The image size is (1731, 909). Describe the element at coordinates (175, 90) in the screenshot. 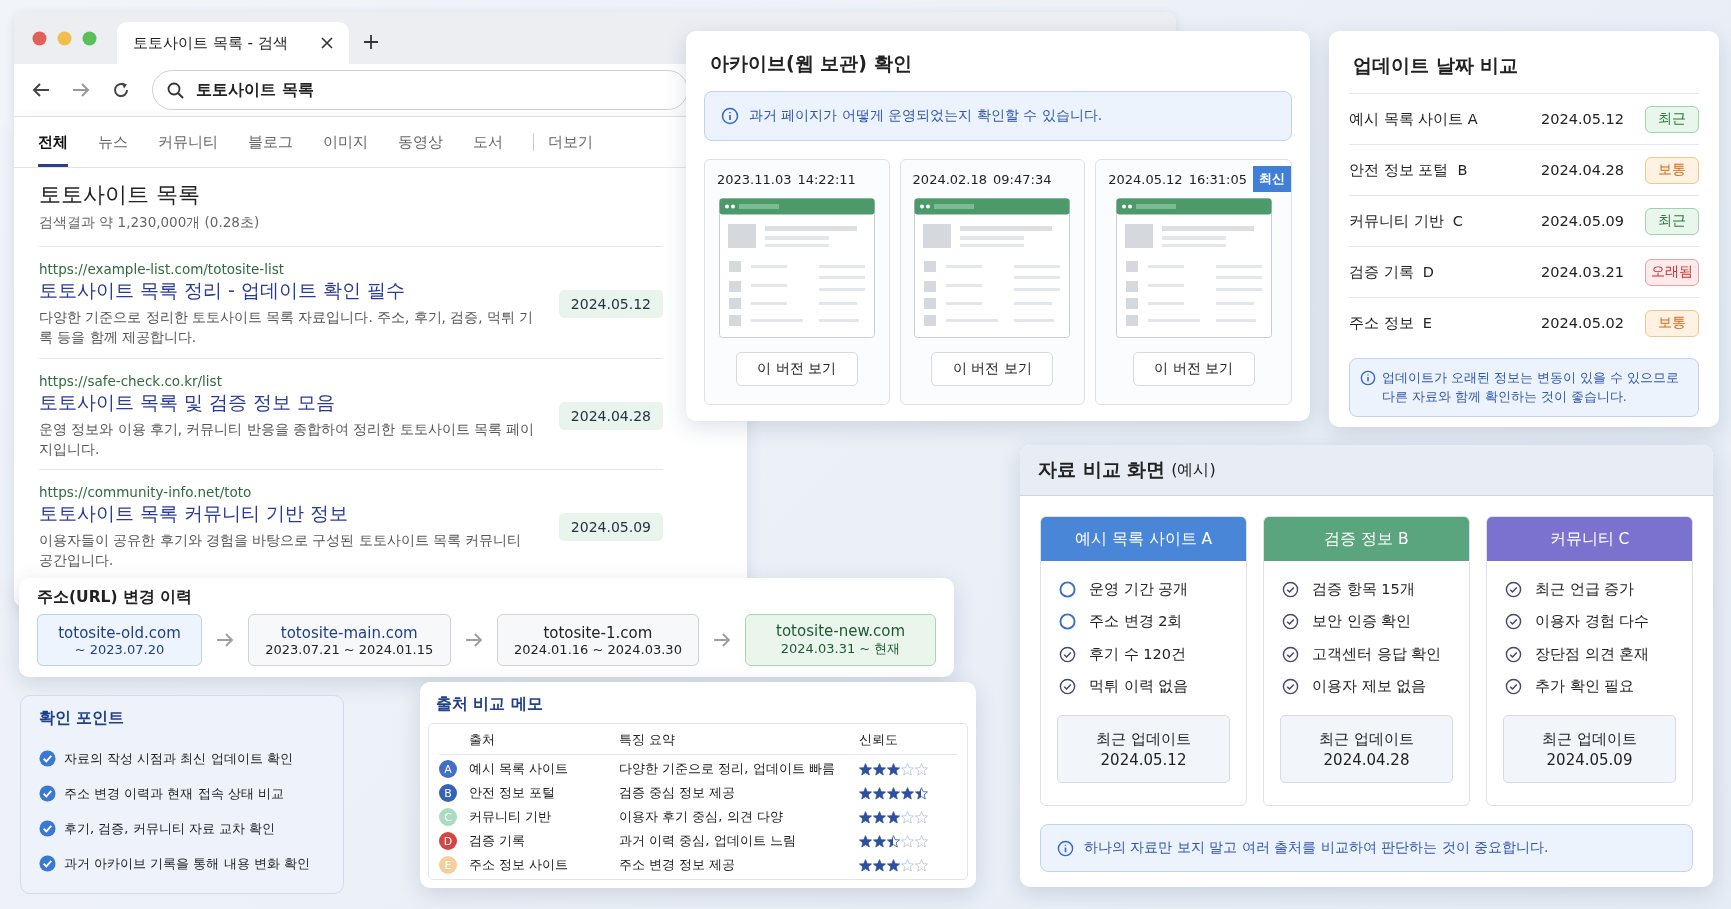

I see `search-icon` at that location.